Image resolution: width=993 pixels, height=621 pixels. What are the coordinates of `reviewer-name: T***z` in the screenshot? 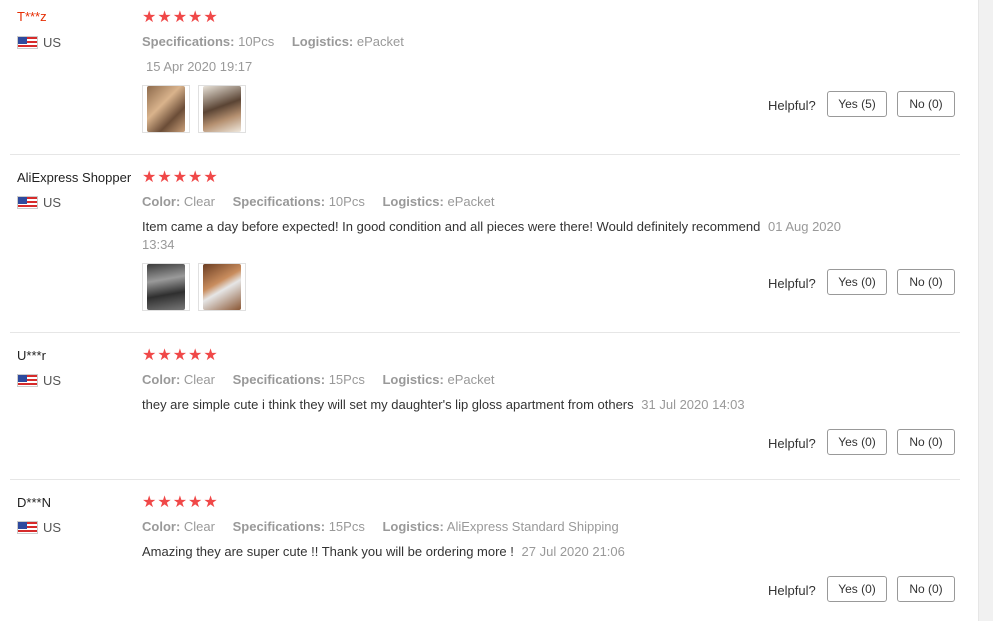 It's located at (32, 16).